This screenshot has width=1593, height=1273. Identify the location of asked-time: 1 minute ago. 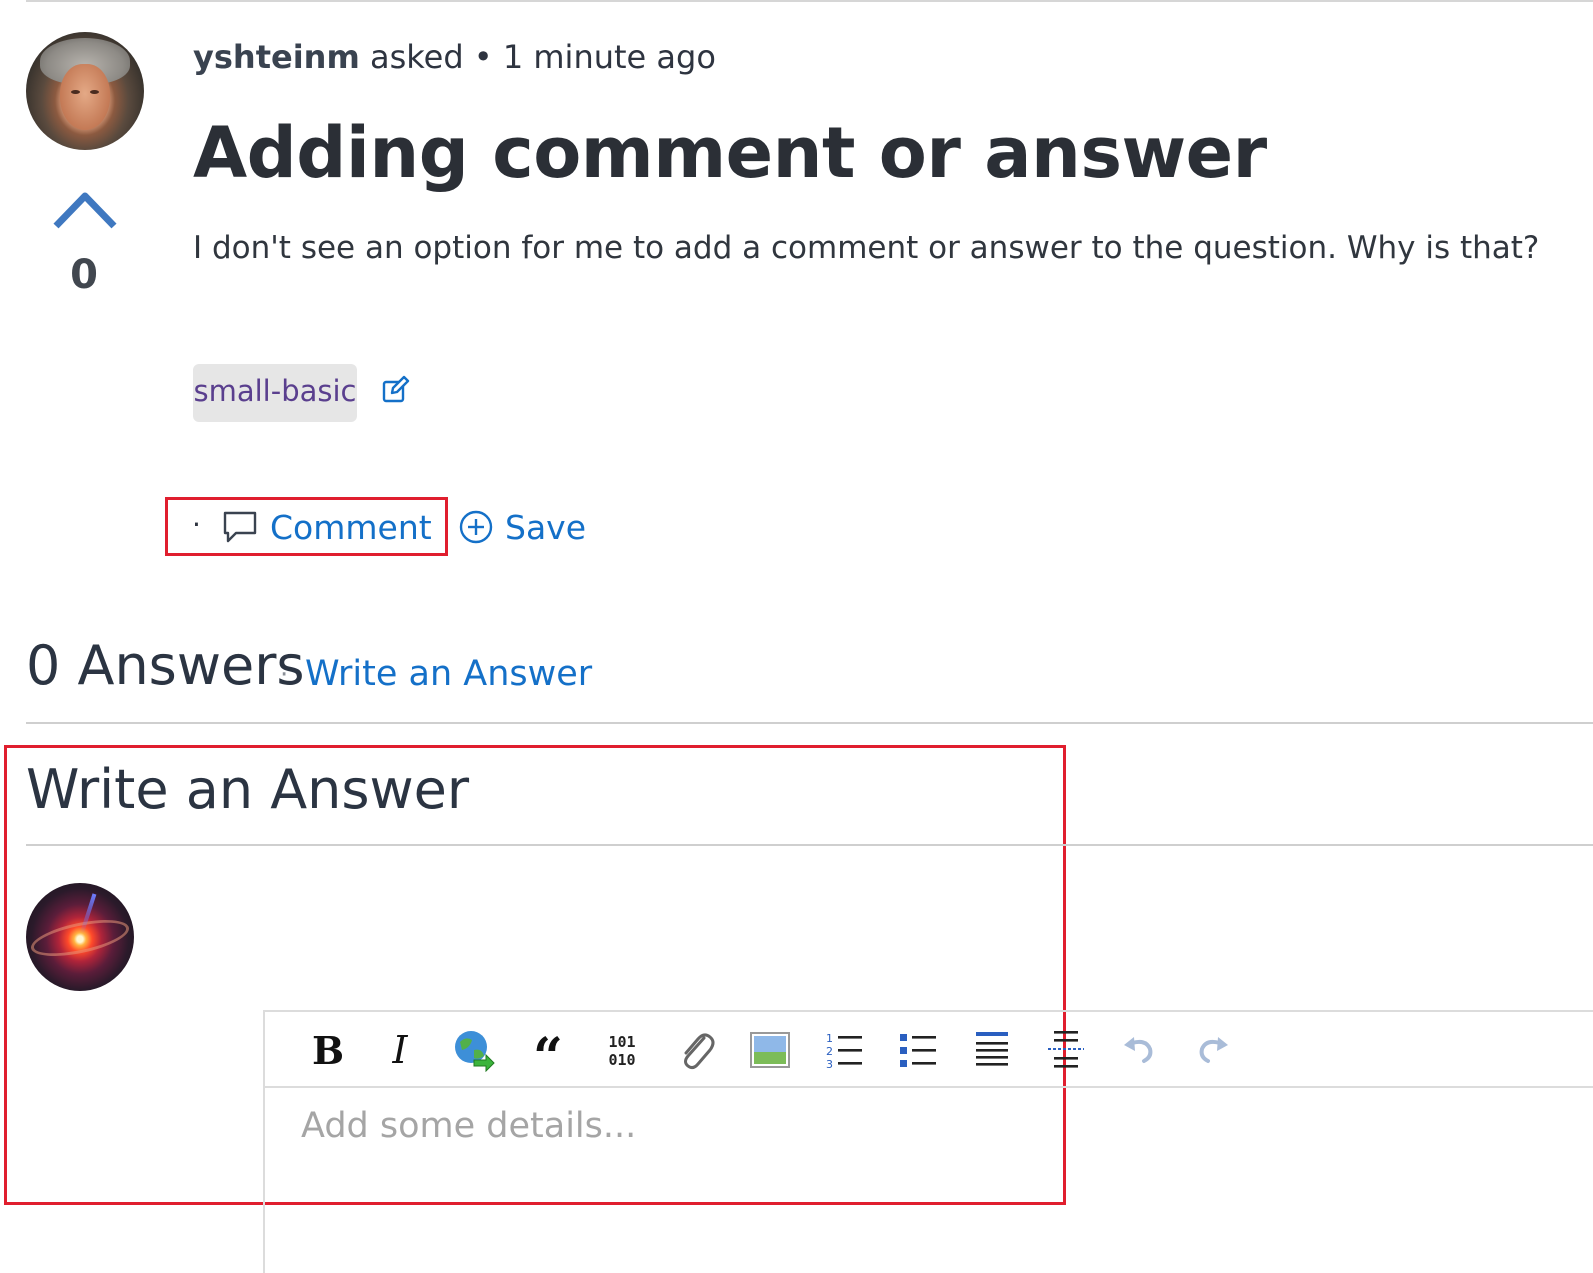
(609, 57).